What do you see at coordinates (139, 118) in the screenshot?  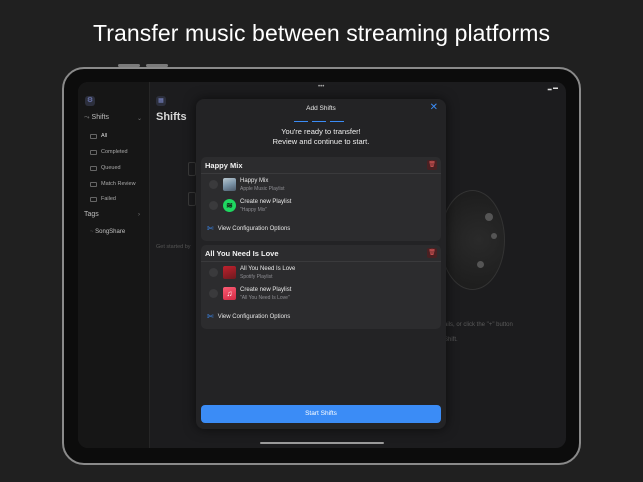 I see `chevron-down-icon: ⌄` at bounding box center [139, 118].